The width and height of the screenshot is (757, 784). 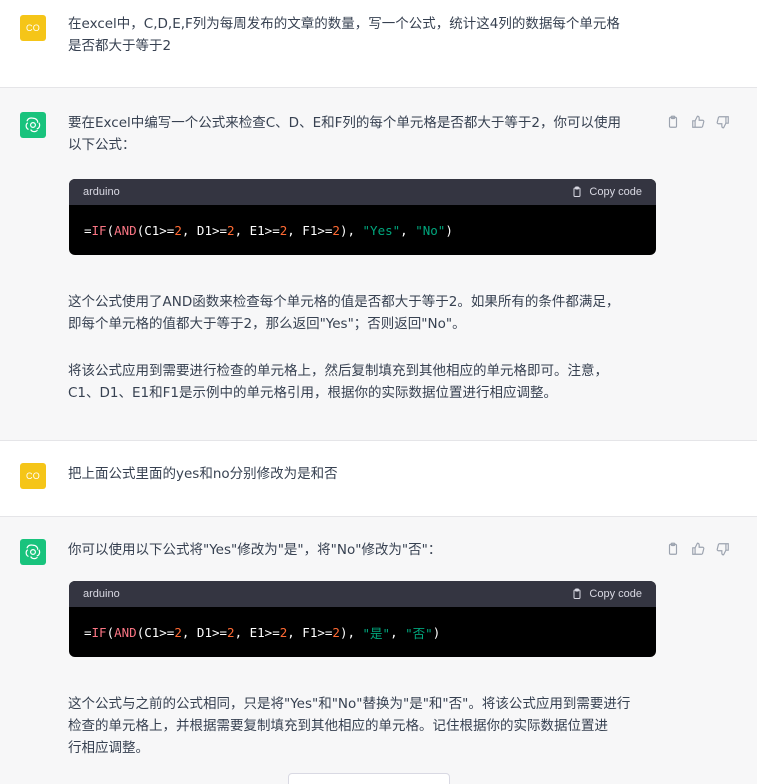 I want to click on assistant-text-line: 即每个单元格的值都大于等于2，那么返回"Yes"；否则返回"No"。, so click(x=267, y=324).